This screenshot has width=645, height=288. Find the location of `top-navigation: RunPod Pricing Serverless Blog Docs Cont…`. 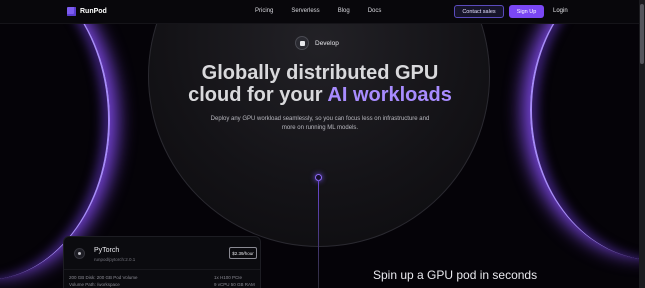

top-navigation: RunPod Pricing Serverless Blog Docs Cont… is located at coordinates (319, 12).